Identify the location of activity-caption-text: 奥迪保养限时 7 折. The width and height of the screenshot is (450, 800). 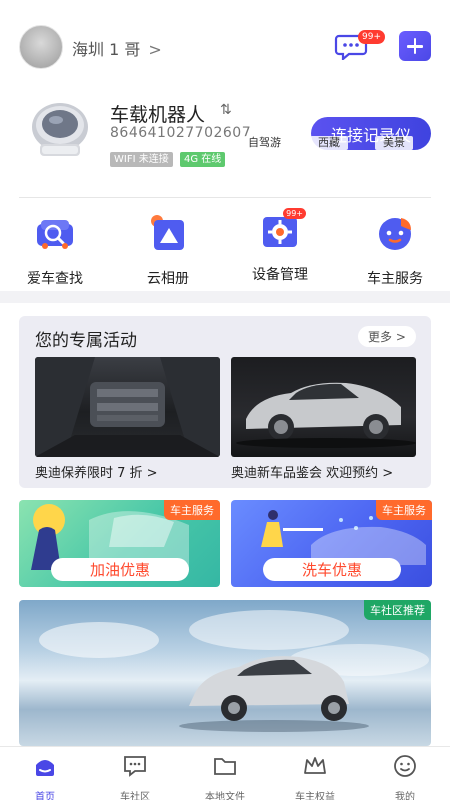
(89, 473).